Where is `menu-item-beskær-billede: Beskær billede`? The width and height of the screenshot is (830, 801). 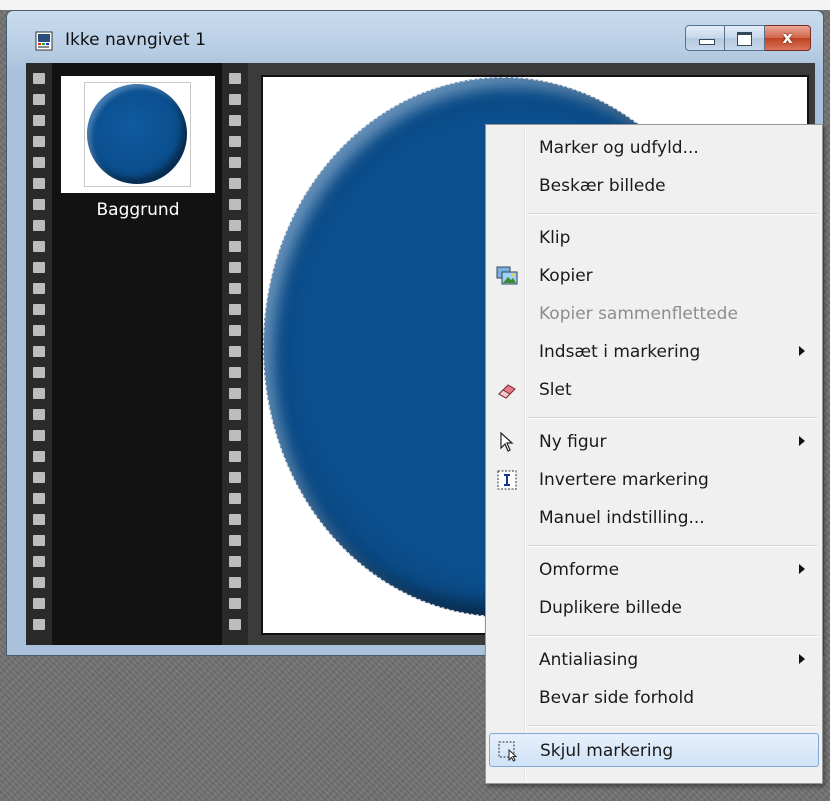 menu-item-beskær-billede: Beskær billede is located at coordinates (654, 186).